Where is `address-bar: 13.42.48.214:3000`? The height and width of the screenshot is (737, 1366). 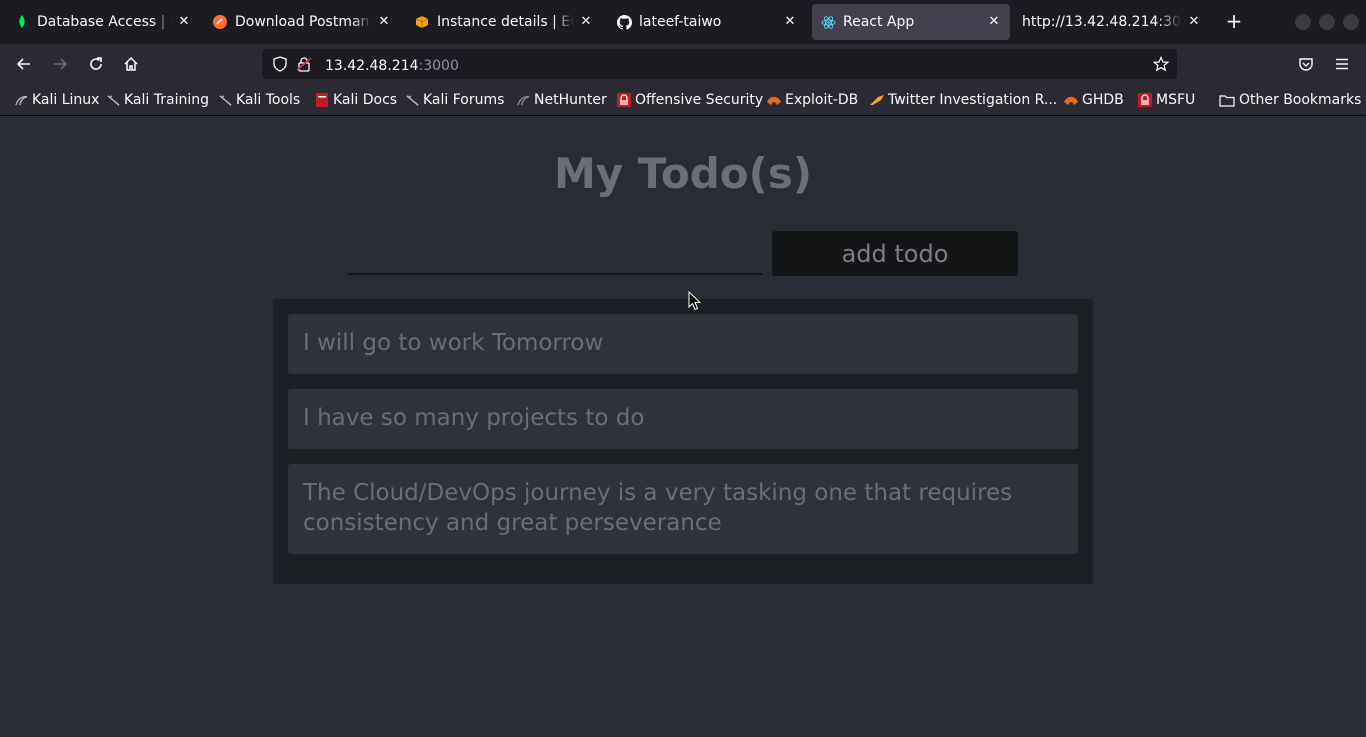
address-bar: 13.42.48.214:3000 is located at coordinates (719, 64).